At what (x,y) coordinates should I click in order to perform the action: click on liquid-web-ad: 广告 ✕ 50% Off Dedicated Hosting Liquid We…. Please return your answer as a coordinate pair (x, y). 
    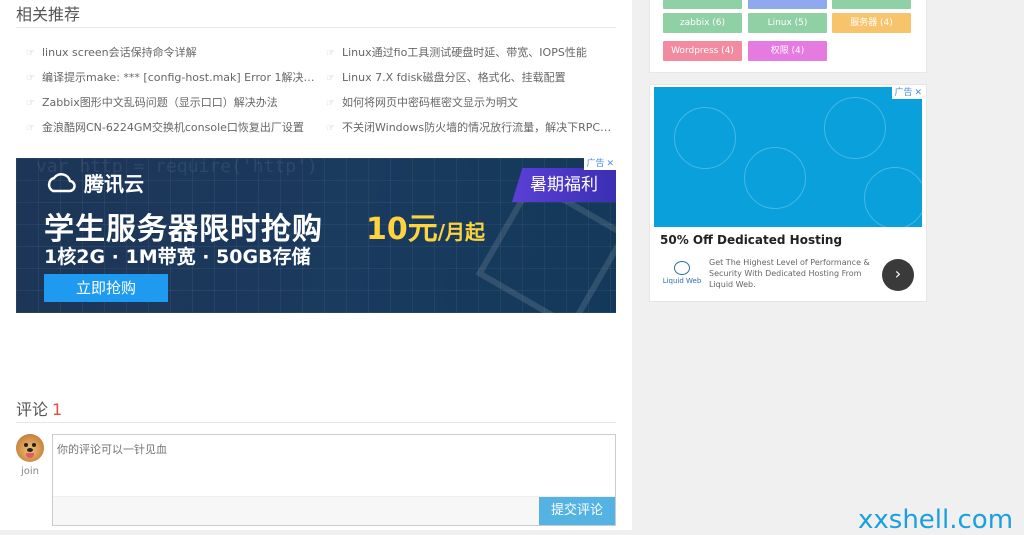
    Looking at the image, I should click on (788, 193).